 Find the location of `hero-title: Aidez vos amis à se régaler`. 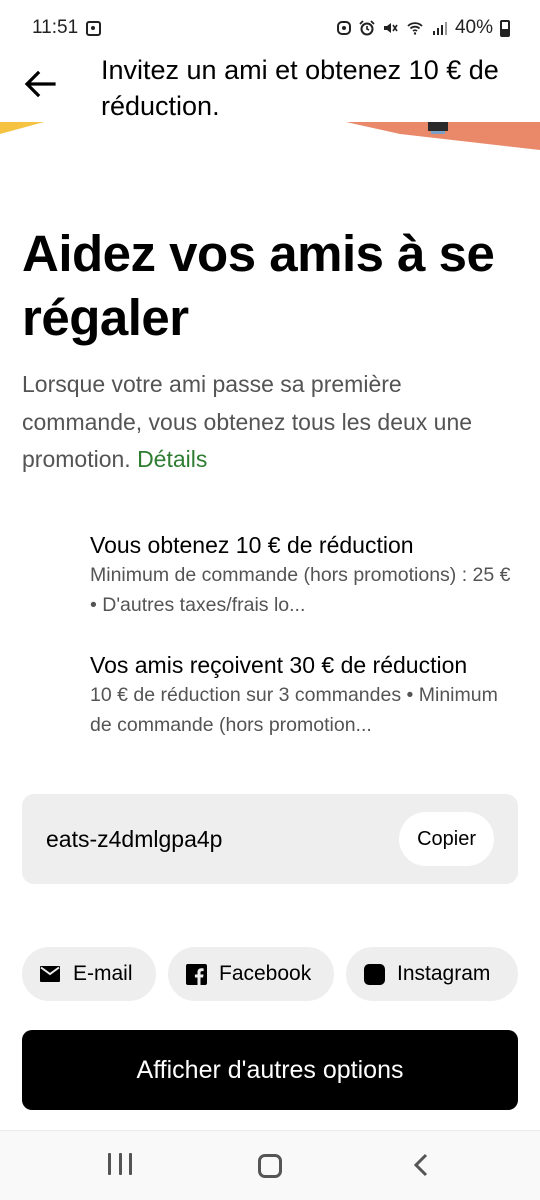

hero-title: Aidez vos amis à se régaler is located at coordinates (258, 285).